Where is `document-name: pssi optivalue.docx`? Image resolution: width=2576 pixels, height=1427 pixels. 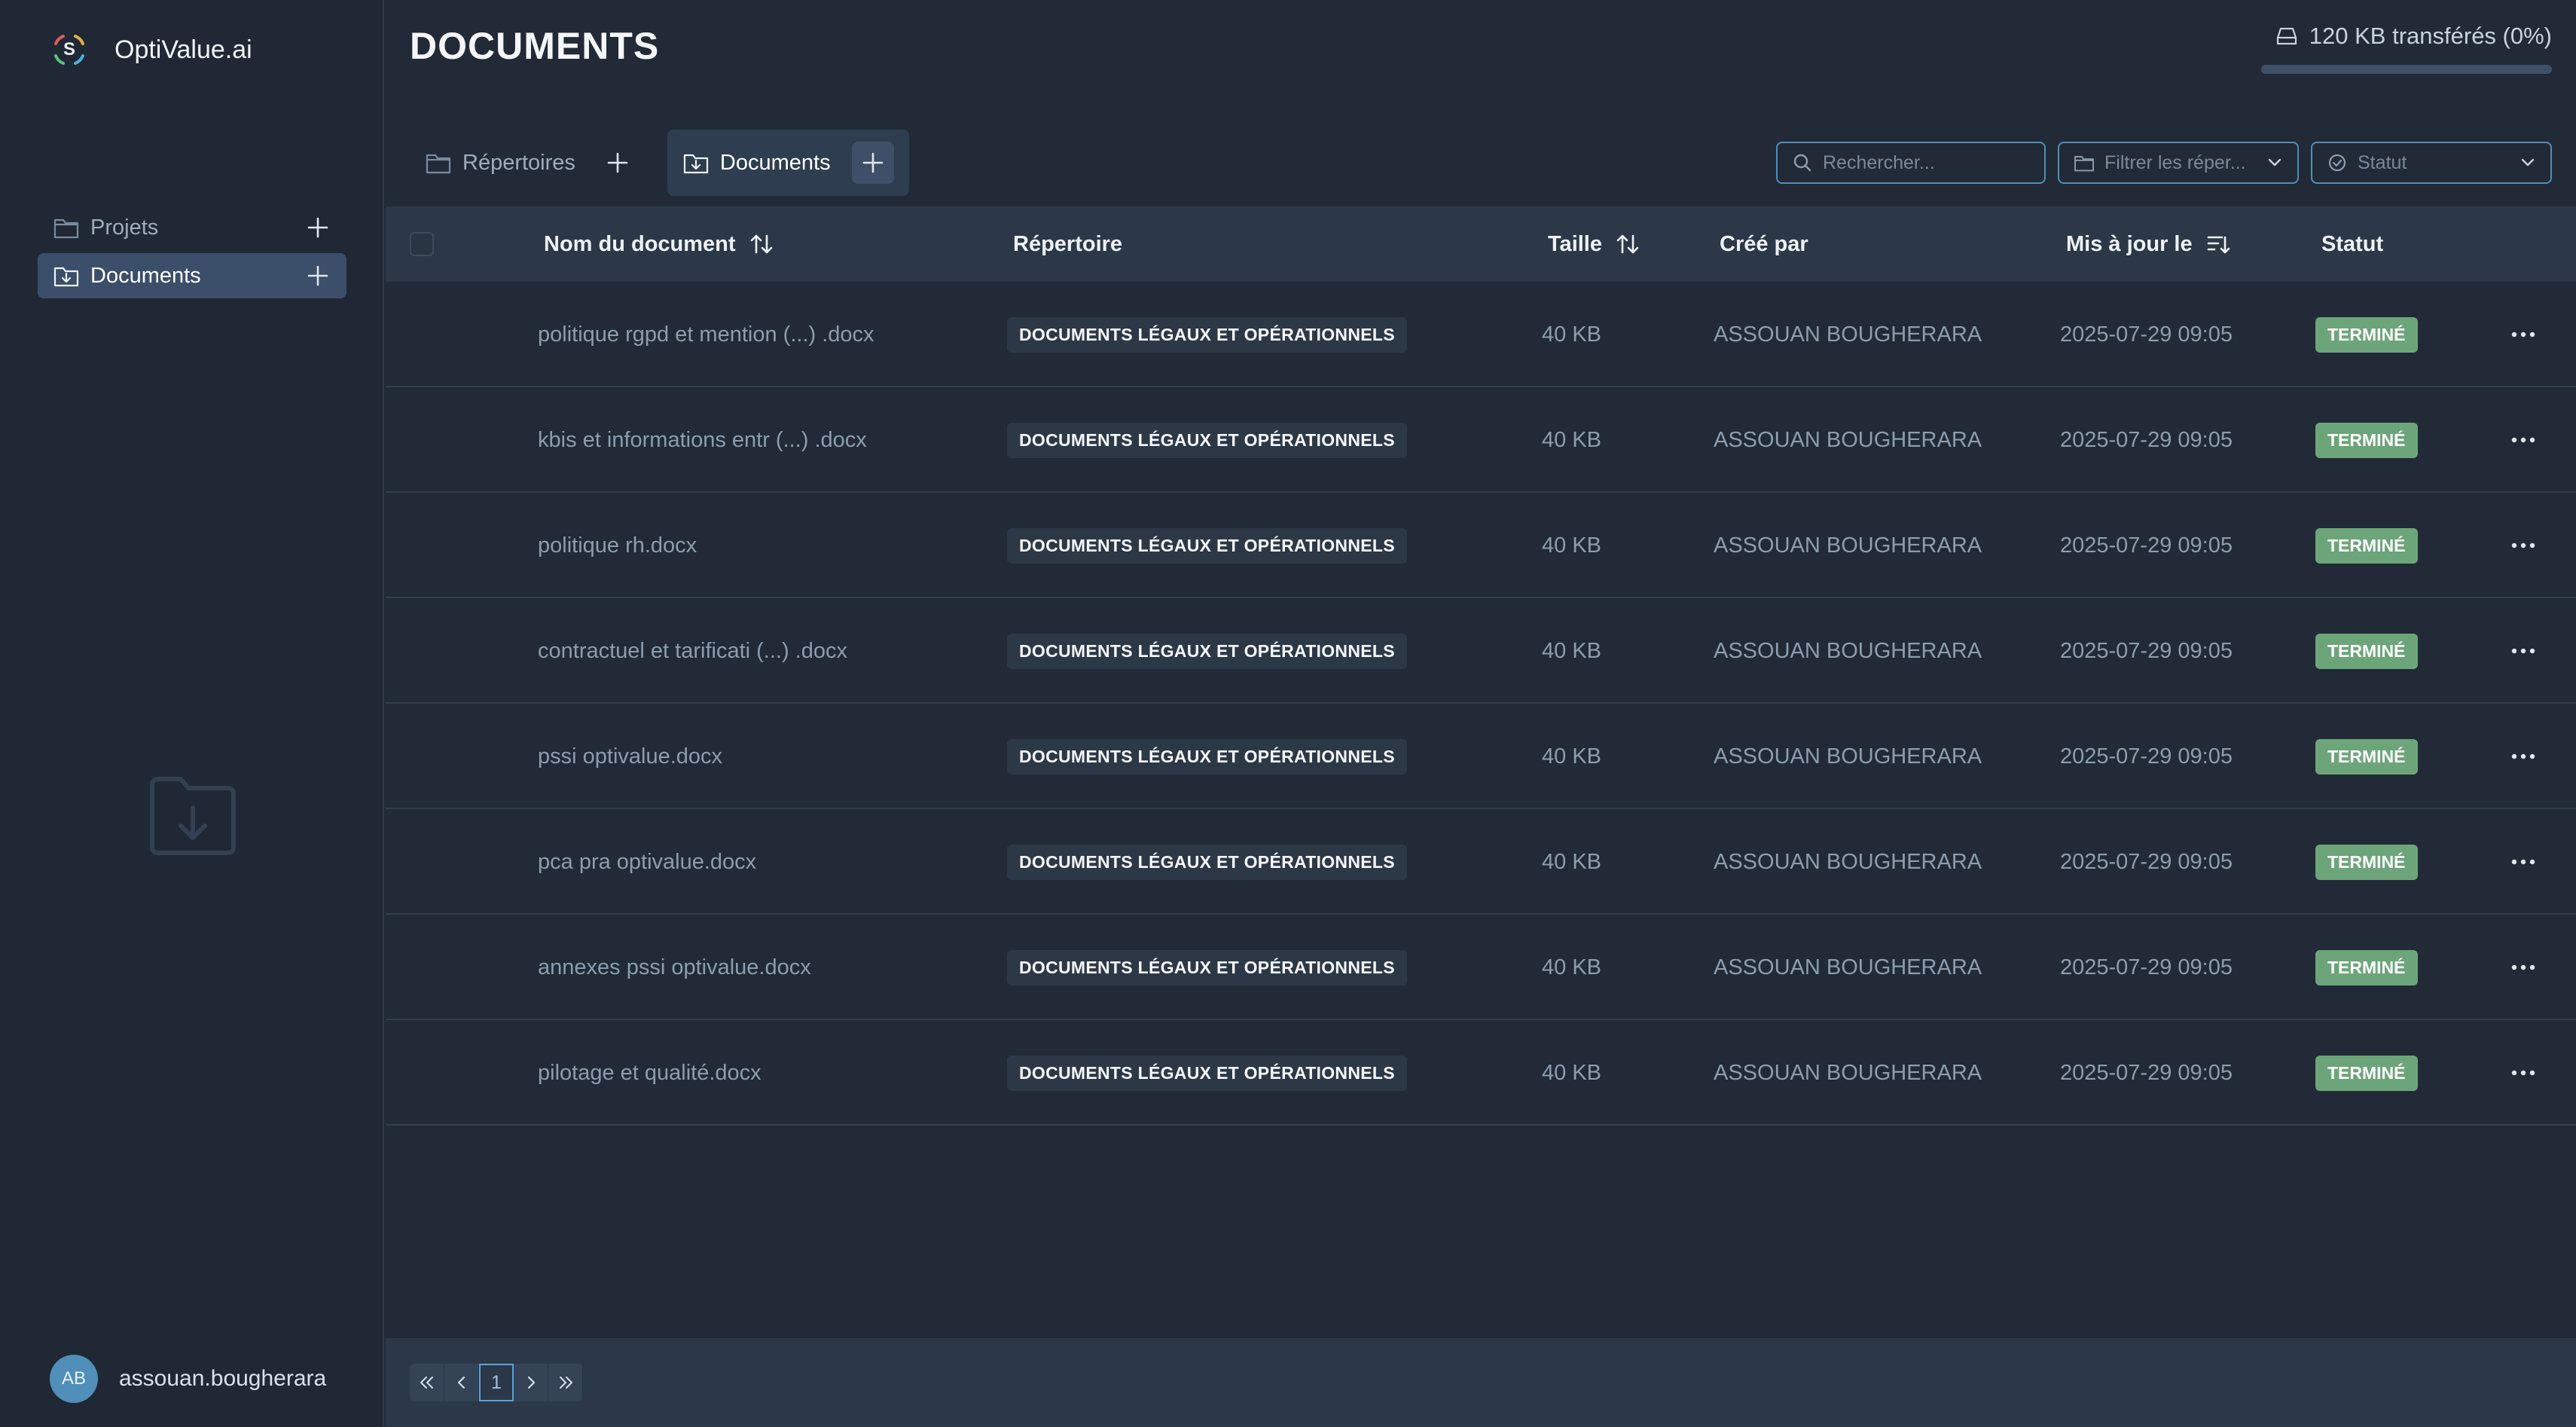 document-name: pssi optivalue.docx is located at coordinates (630, 756).